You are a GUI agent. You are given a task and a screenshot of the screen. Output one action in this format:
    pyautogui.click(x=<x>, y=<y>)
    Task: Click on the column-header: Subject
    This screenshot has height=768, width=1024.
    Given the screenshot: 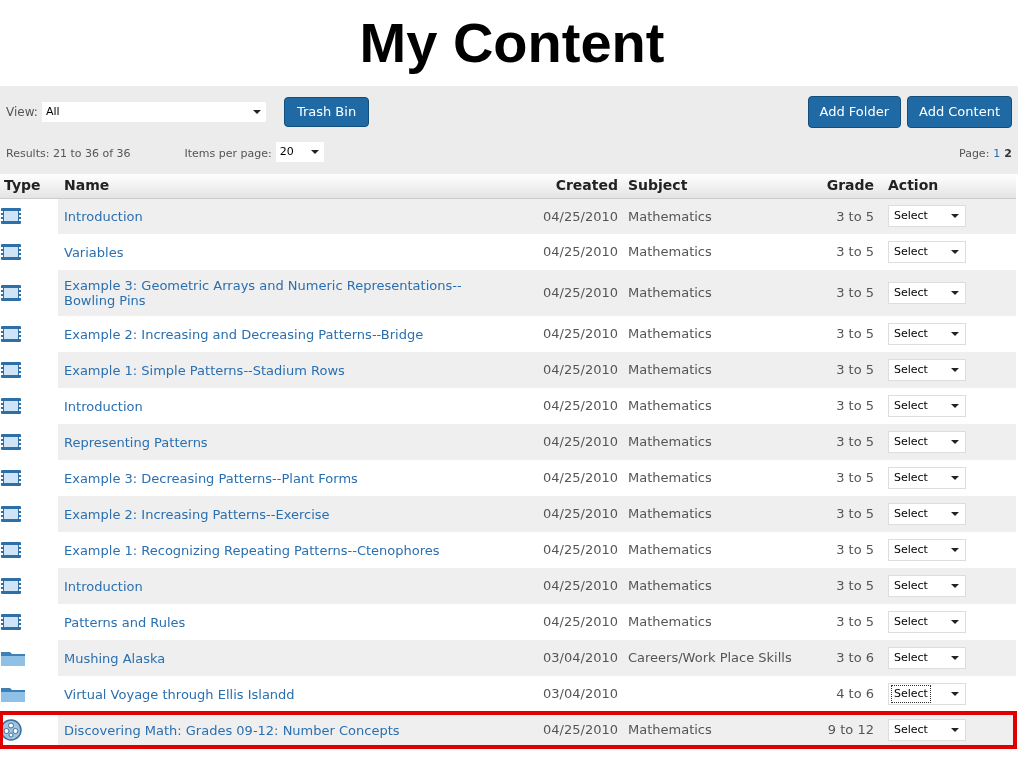 What is the action you would take?
    pyautogui.click(x=717, y=186)
    